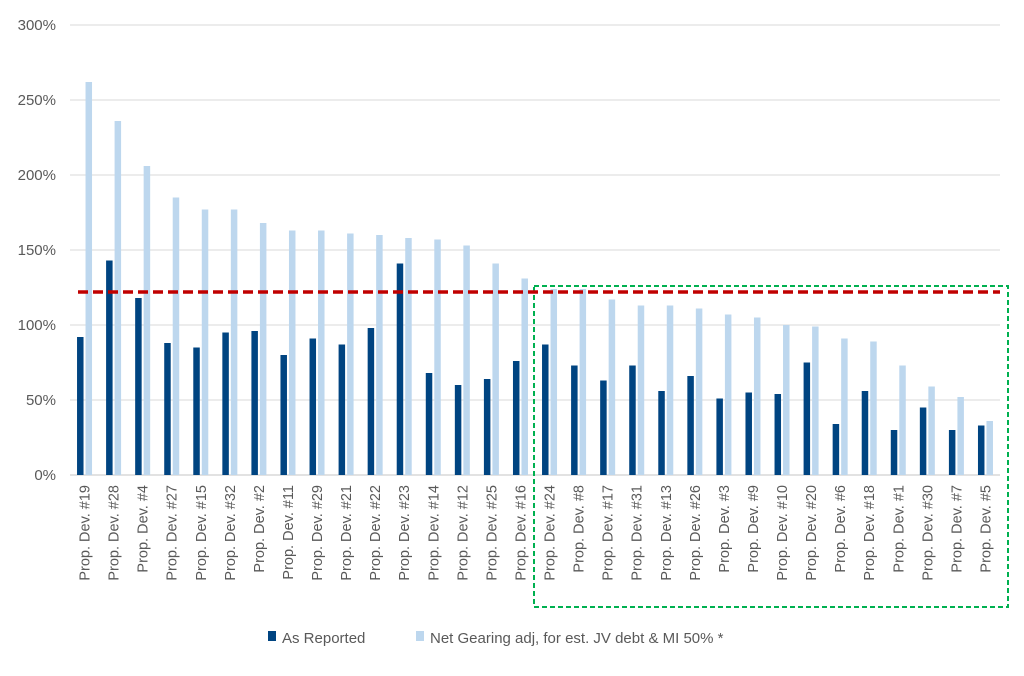  Describe the element at coordinates (318, 533) in the screenshot. I see `x-tick-label: Prop. Dev. #29` at that location.